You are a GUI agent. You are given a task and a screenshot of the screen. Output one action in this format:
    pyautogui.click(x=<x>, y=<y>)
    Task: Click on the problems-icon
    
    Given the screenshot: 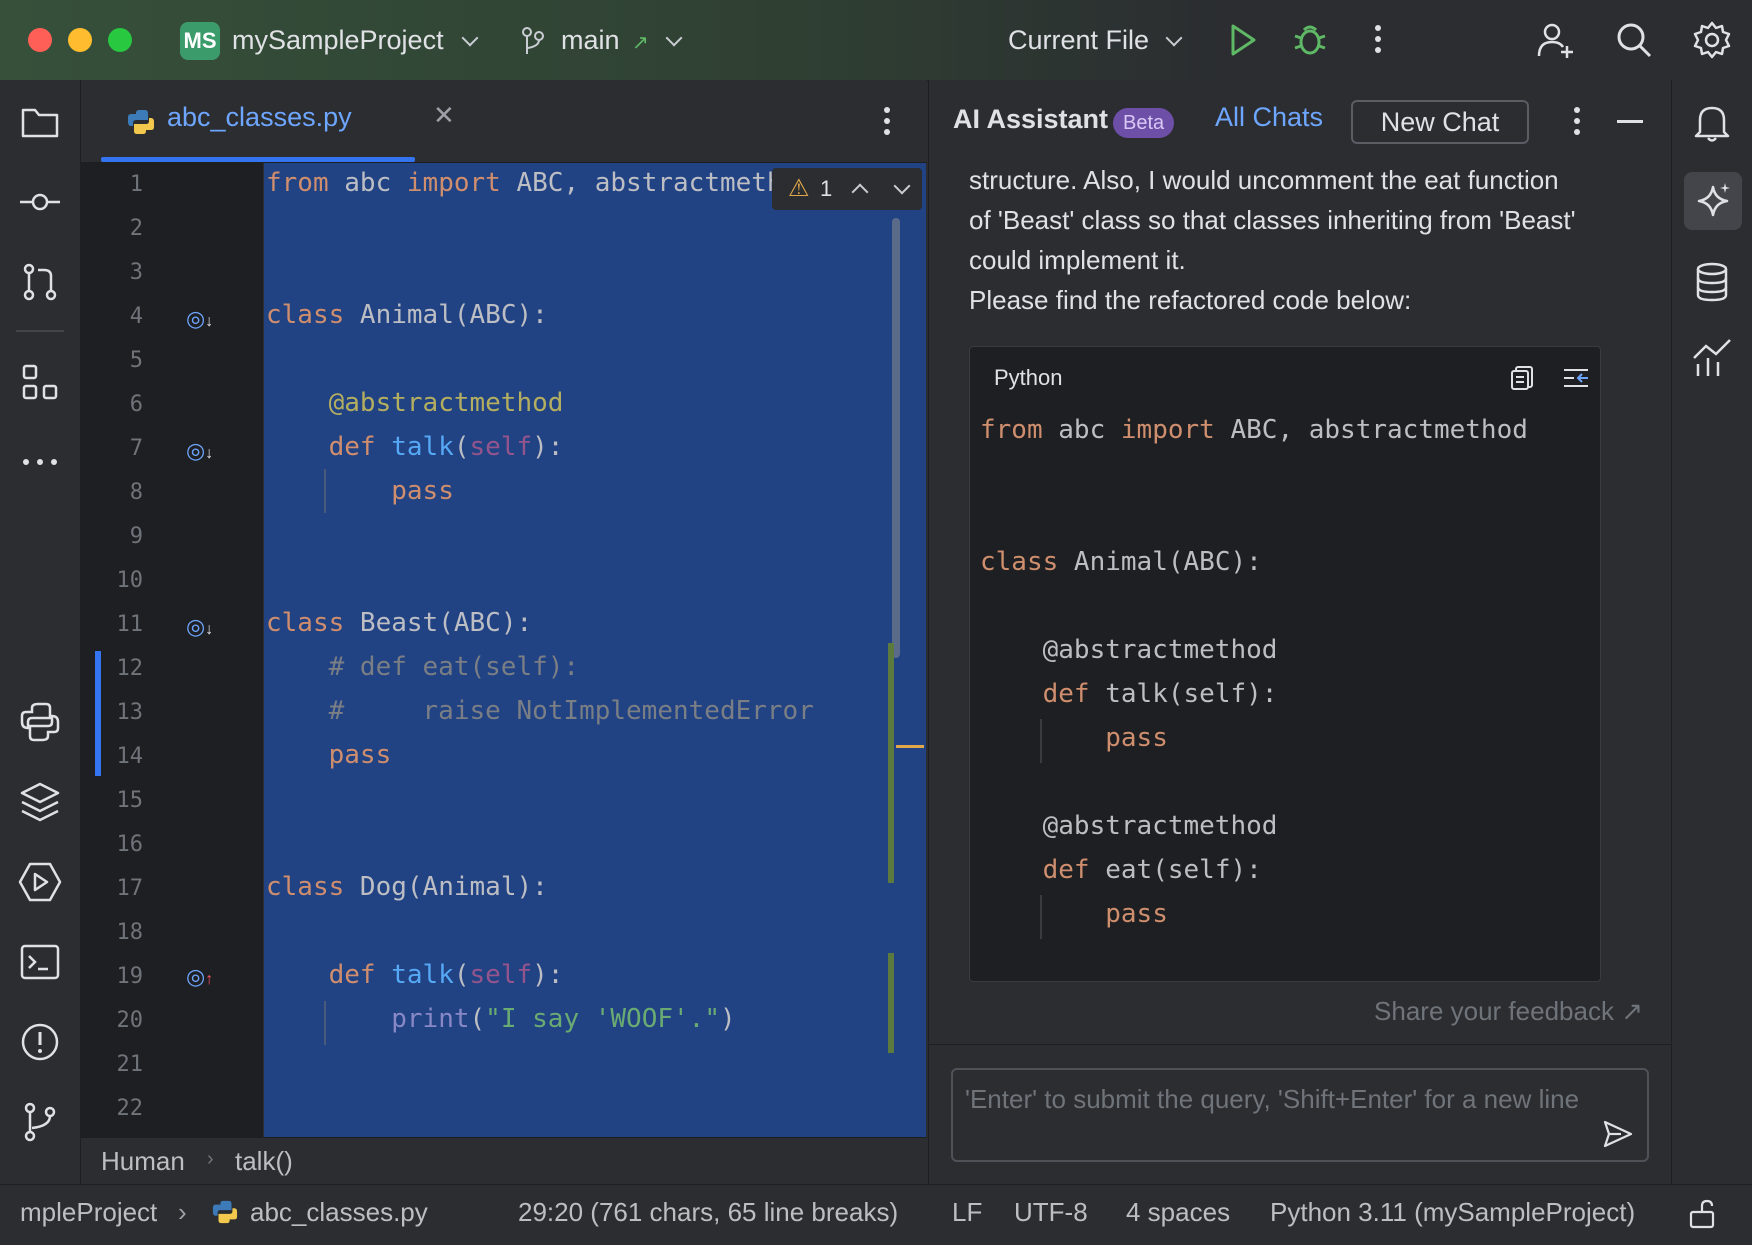 What is the action you would take?
    pyautogui.click(x=40, y=1042)
    